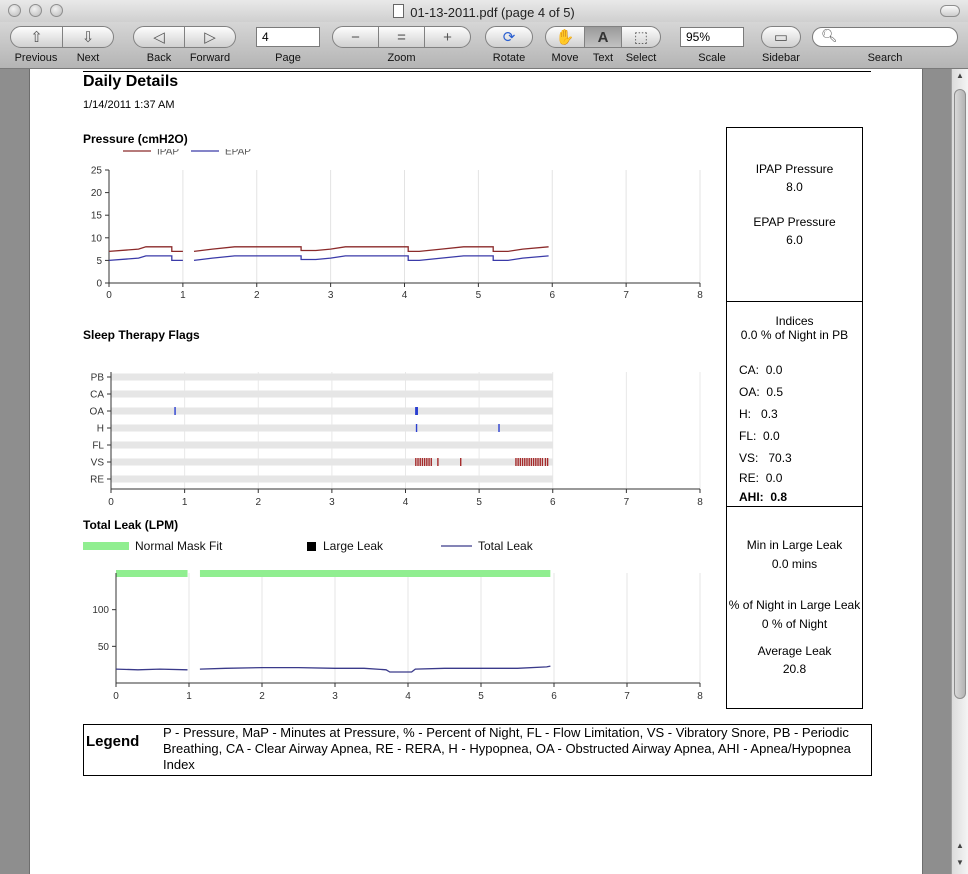 This screenshot has height=874, width=968. I want to click on forward-label: Forward, so click(210, 58).